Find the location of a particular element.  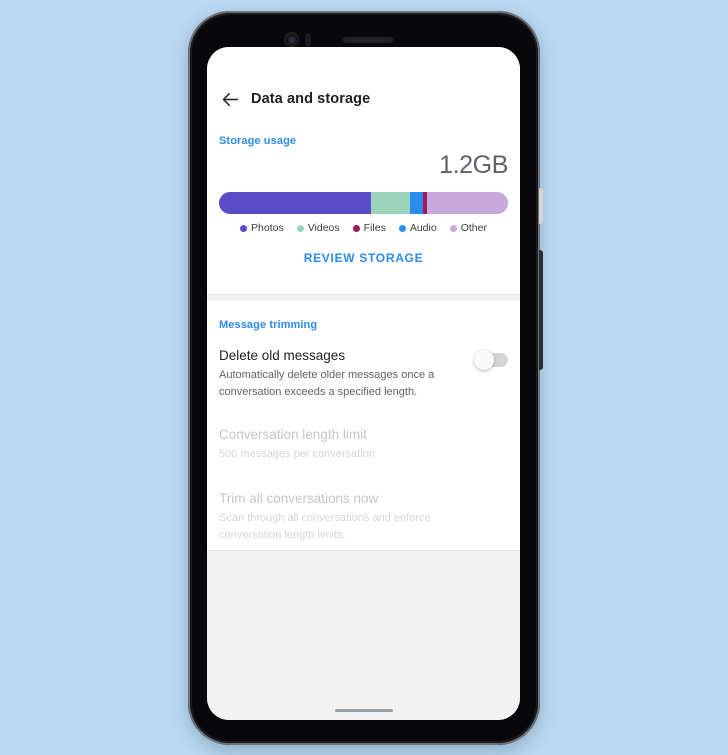

legend-item-videos: Videos is located at coordinates (318, 228).